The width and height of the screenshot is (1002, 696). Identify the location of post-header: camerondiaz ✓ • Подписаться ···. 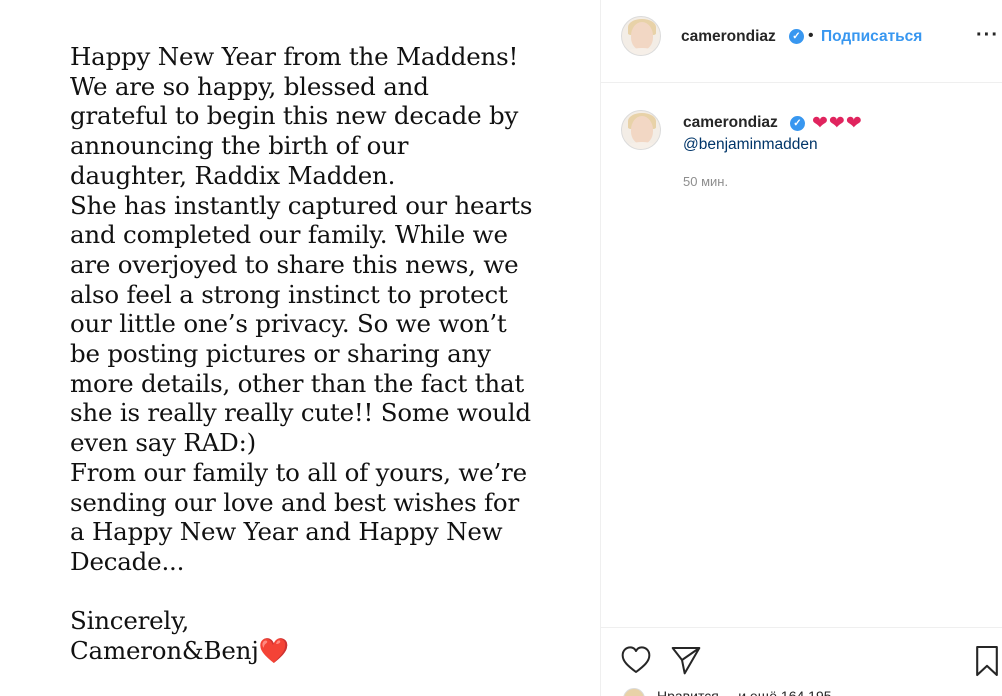
(801, 41).